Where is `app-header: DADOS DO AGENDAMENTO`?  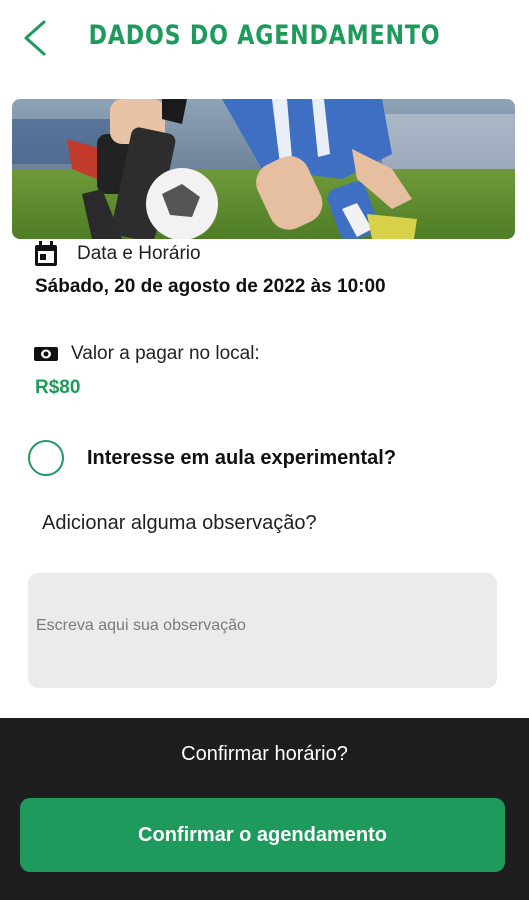 app-header: DADOS DO AGENDAMENTO is located at coordinates (264, 40).